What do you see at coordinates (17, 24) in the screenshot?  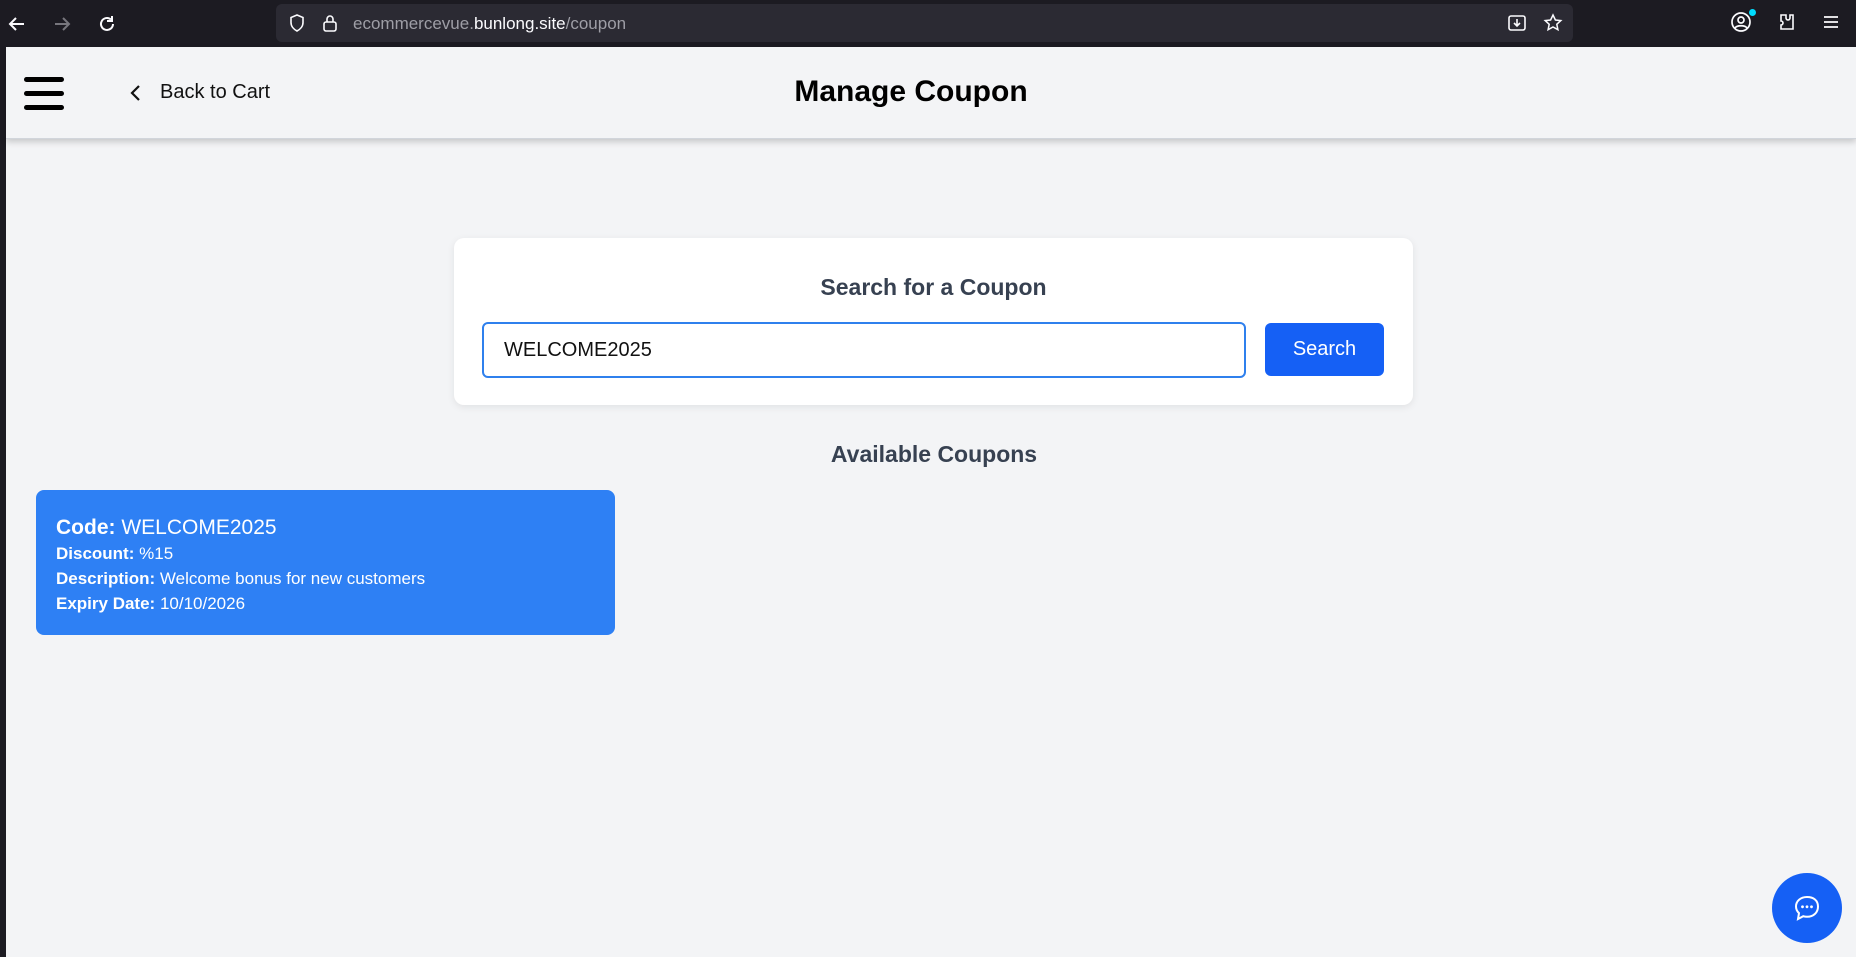 I see `back-arrow-icon` at bounding box center [17, 24].